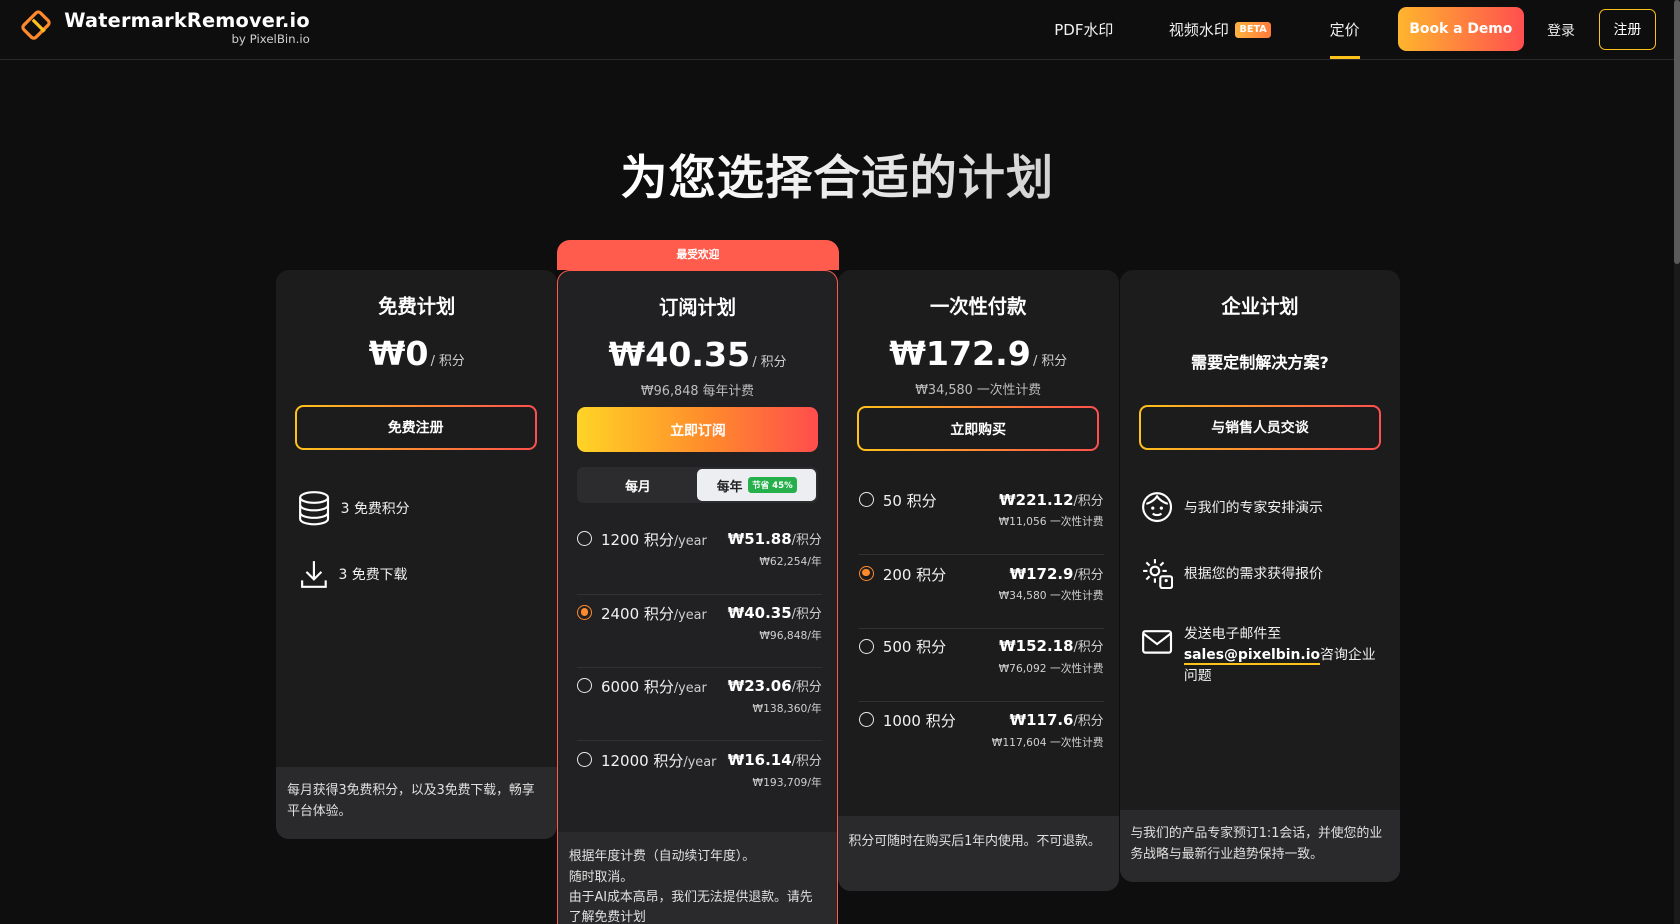 This screenshot has width=1680, height=924. What do you see at coordinates (1157, 641) in the screenshot?
I see `mail-icon` at bounding box center [1157, 641].